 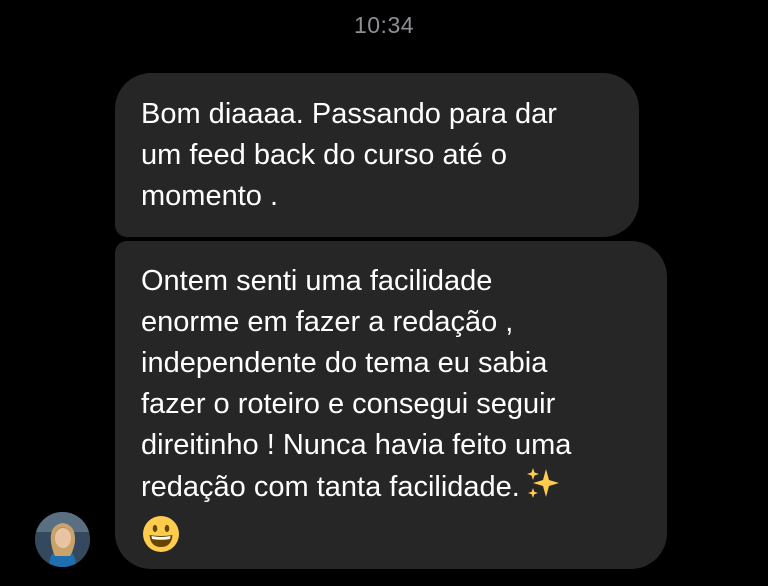 I want to click on message-timestamp: 10:34, so click(x=384, y=25).